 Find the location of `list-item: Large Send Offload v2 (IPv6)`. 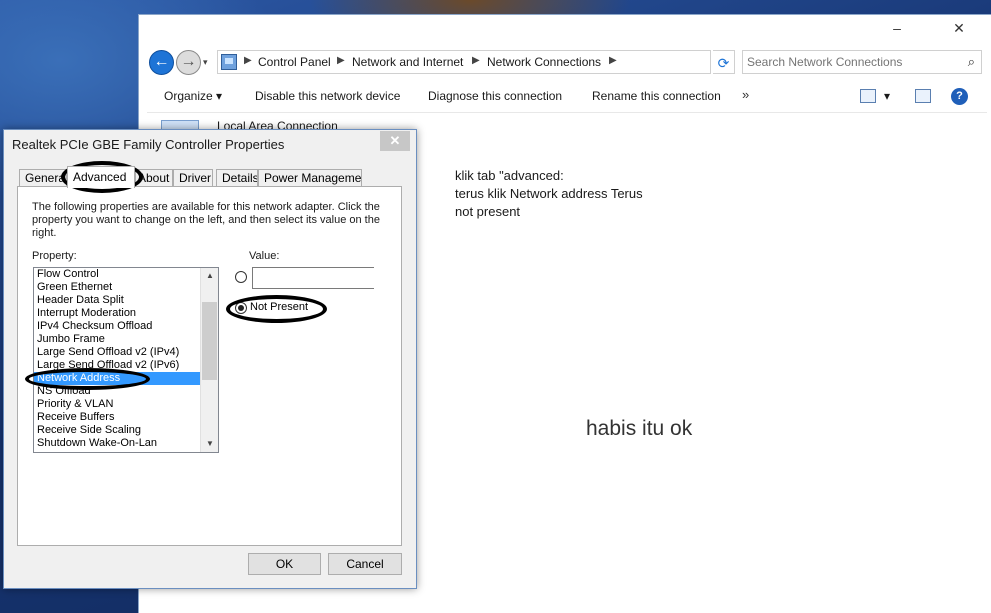

list-item: Large Send Offload v2 (IPv6) is located at coordinates (117, 365).